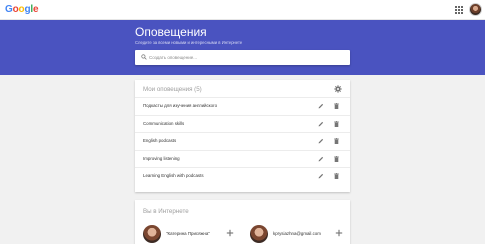 The image size is (485, 244). I want to click on create-alert-box, so click(242, 57).